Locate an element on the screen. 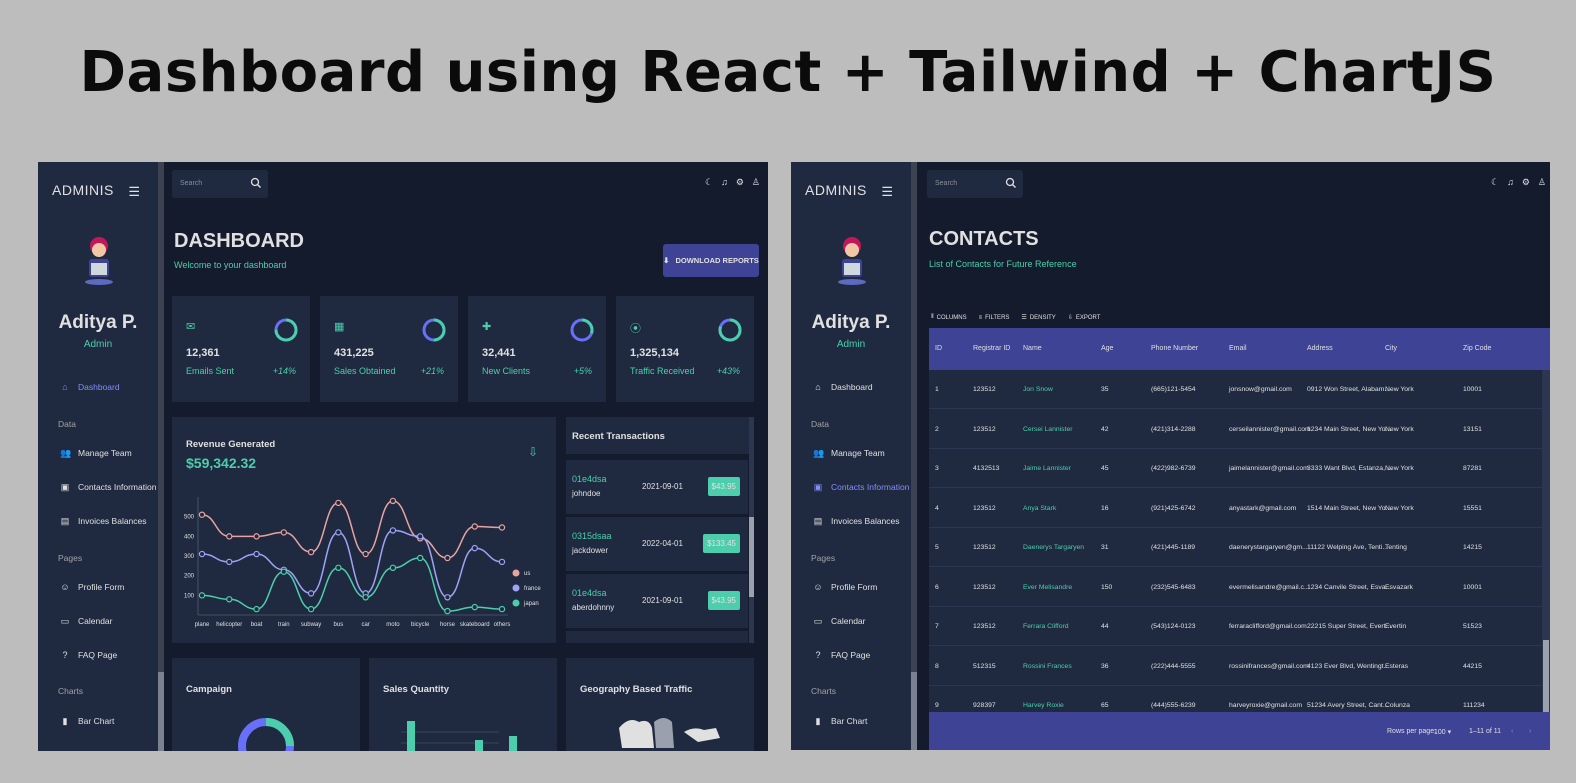  table-cell: 4132513 is located at coordinates (986, 468).